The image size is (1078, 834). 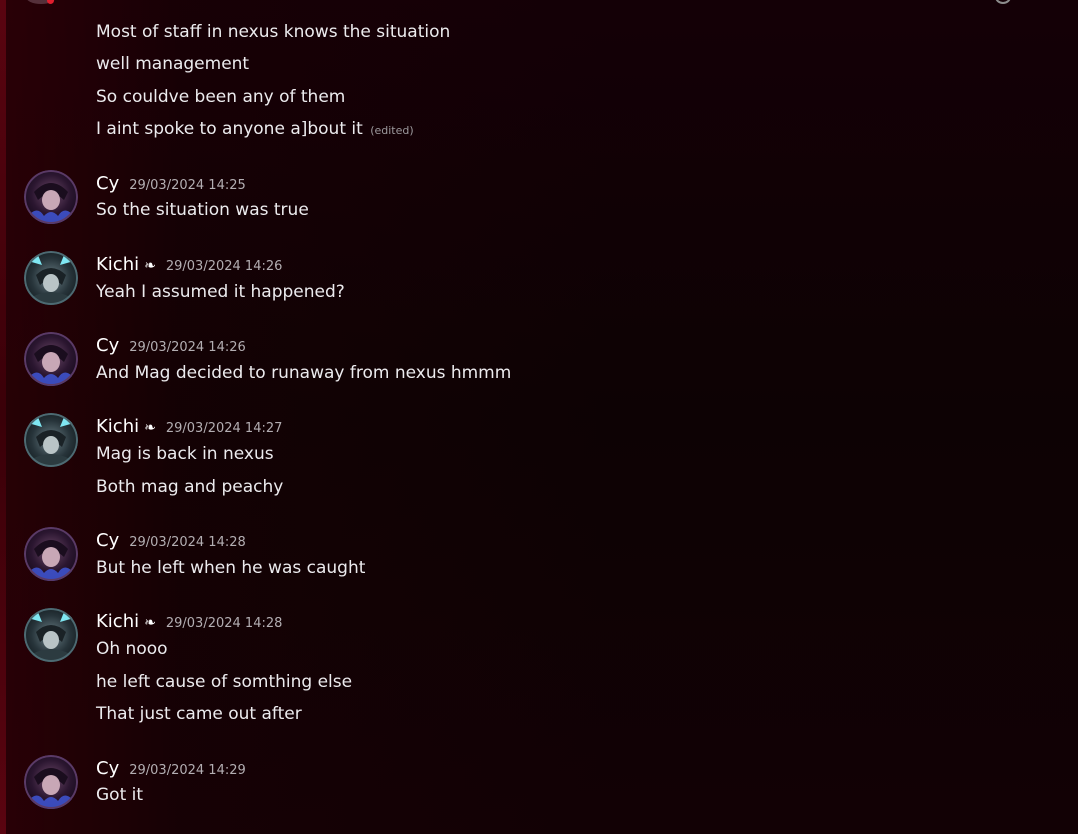 I want to click on message-header: Kichi ❧ 29/03/2024 14:28, so click(x=189, y=622).